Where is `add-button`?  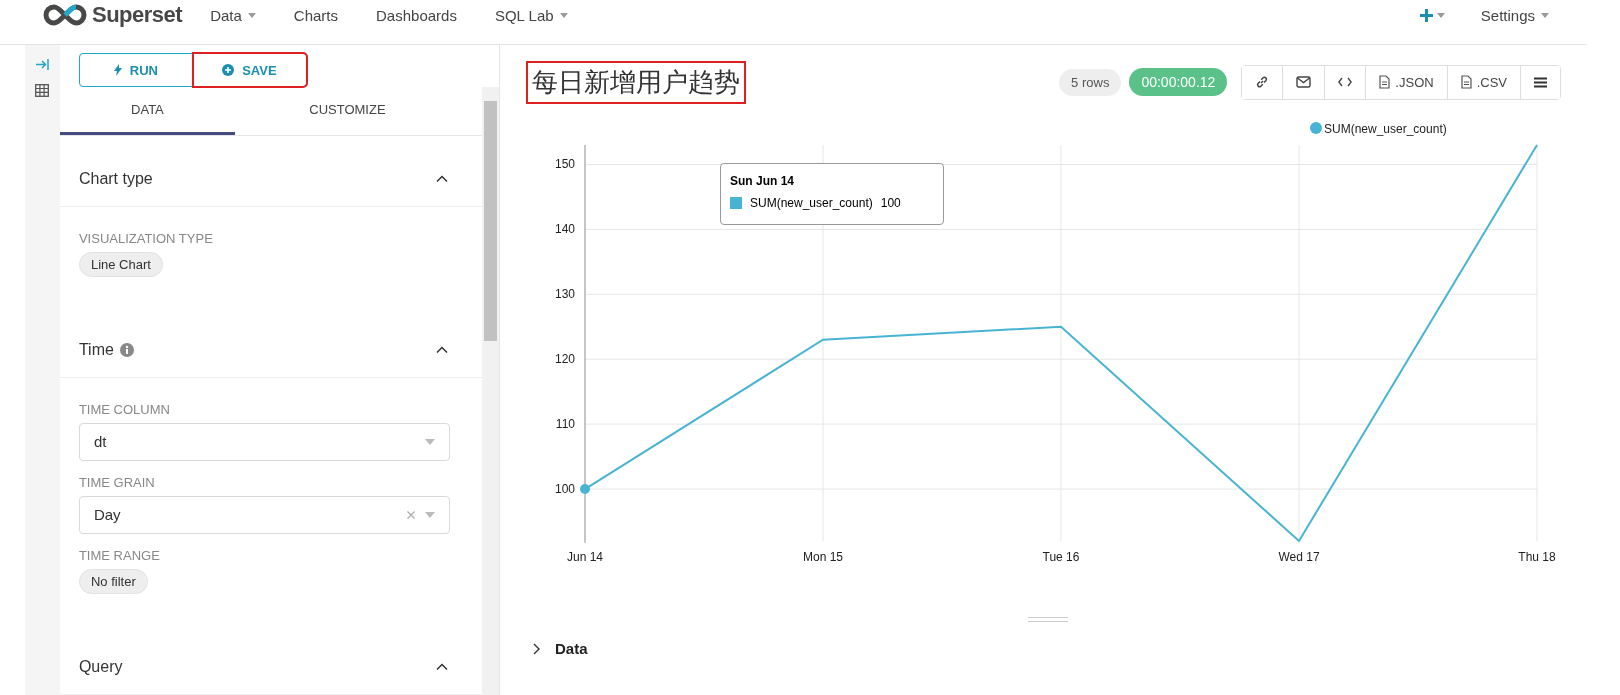
add-button is located at coordinates (1432, 15).